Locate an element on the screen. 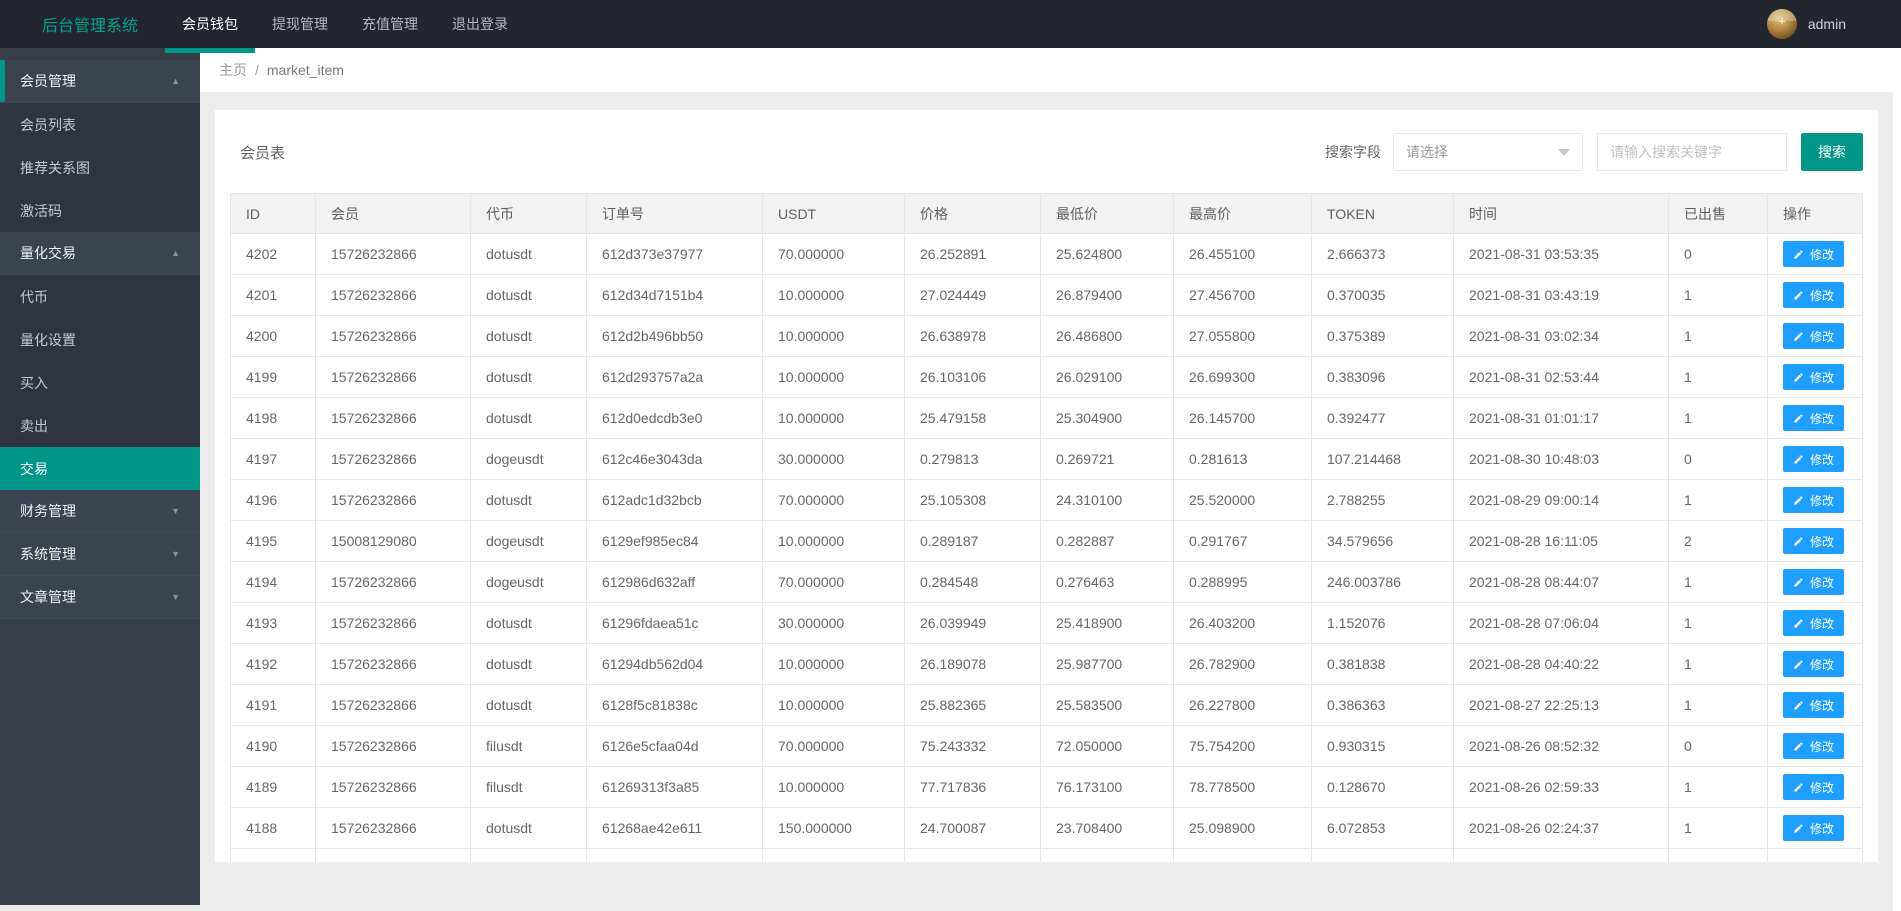  table-cell: 26.879400 is located at coordinates (1107, 295).